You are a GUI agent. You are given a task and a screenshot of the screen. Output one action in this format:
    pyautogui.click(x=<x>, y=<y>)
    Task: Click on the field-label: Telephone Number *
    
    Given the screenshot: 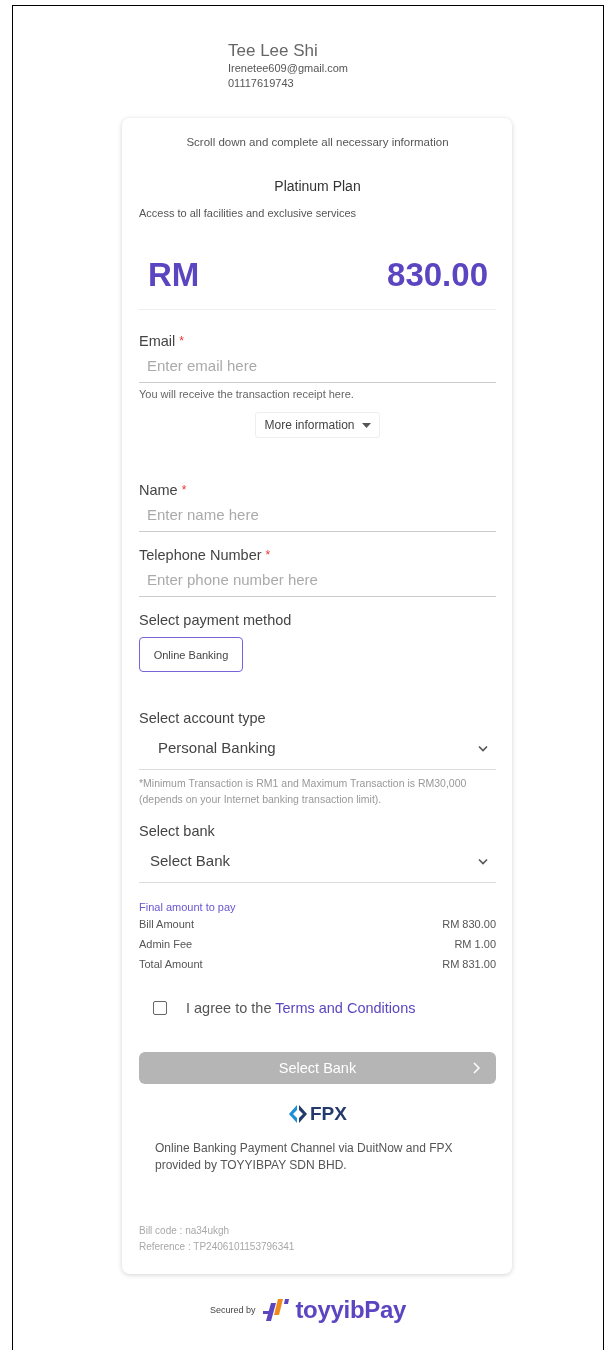 What is the action you would take?
    pyautogui.click(x=205, y=555)
    